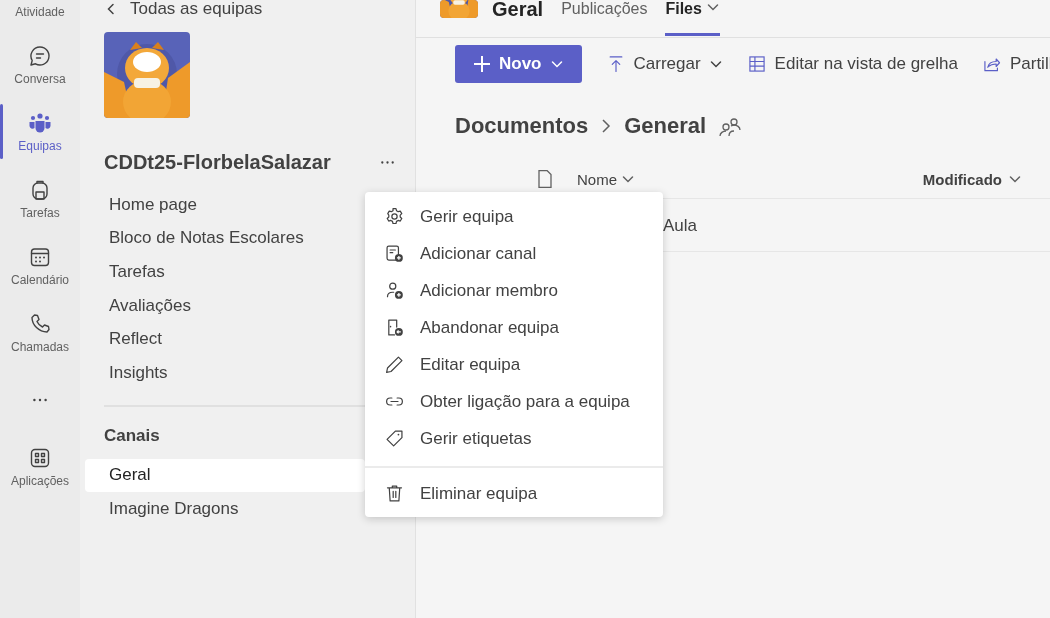 The width and height of the screenshot is (1050, 618). Describe the element at coordinates (514, 290) in the screenshot. I see `menu-item: Adicionar membro` at that location.